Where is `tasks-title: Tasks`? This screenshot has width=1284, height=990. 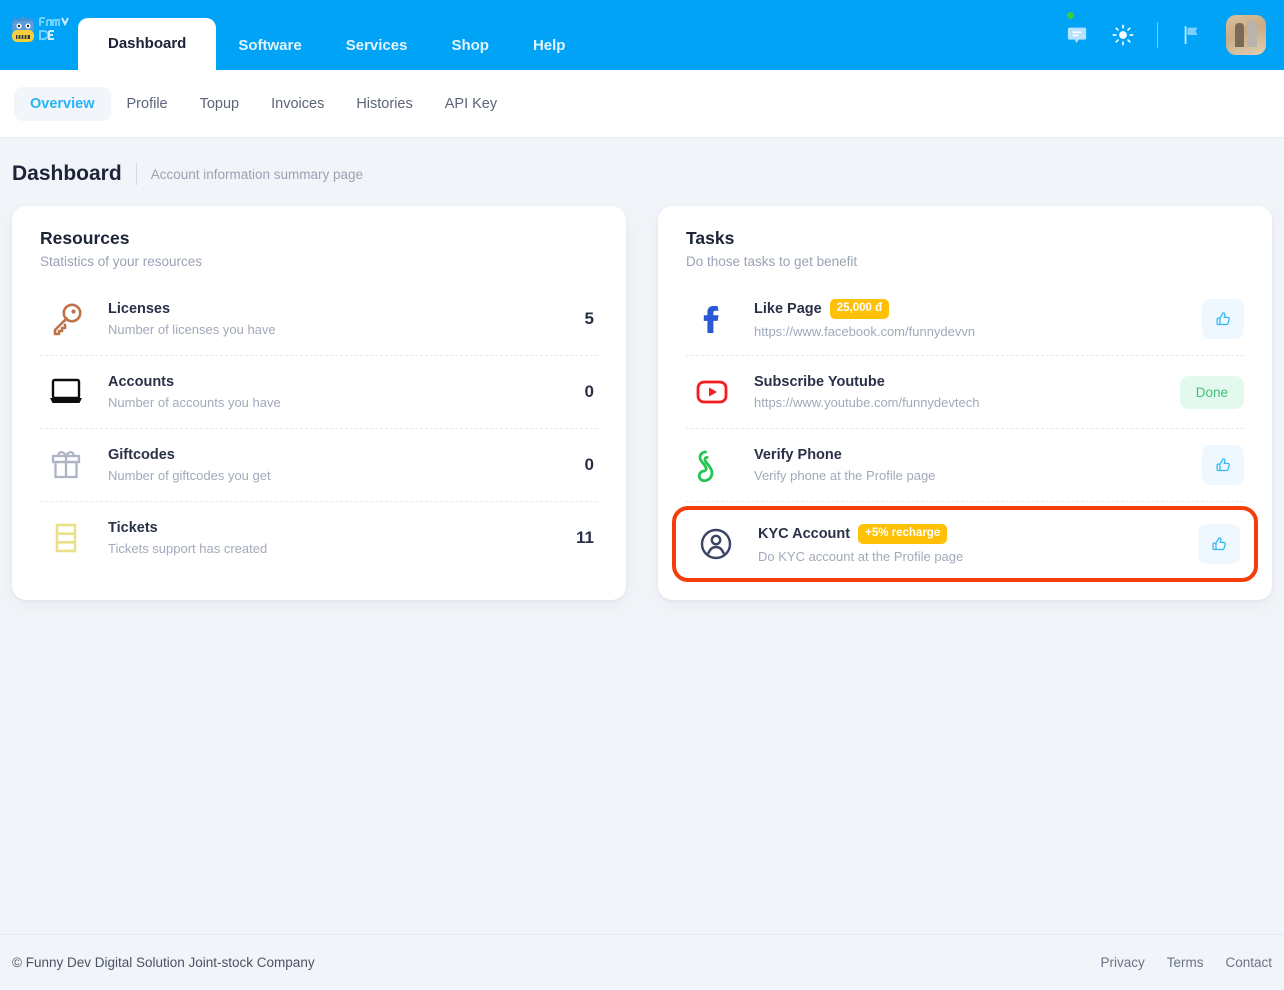
tasks-title: Tasks is located at coordinates (710, 238).